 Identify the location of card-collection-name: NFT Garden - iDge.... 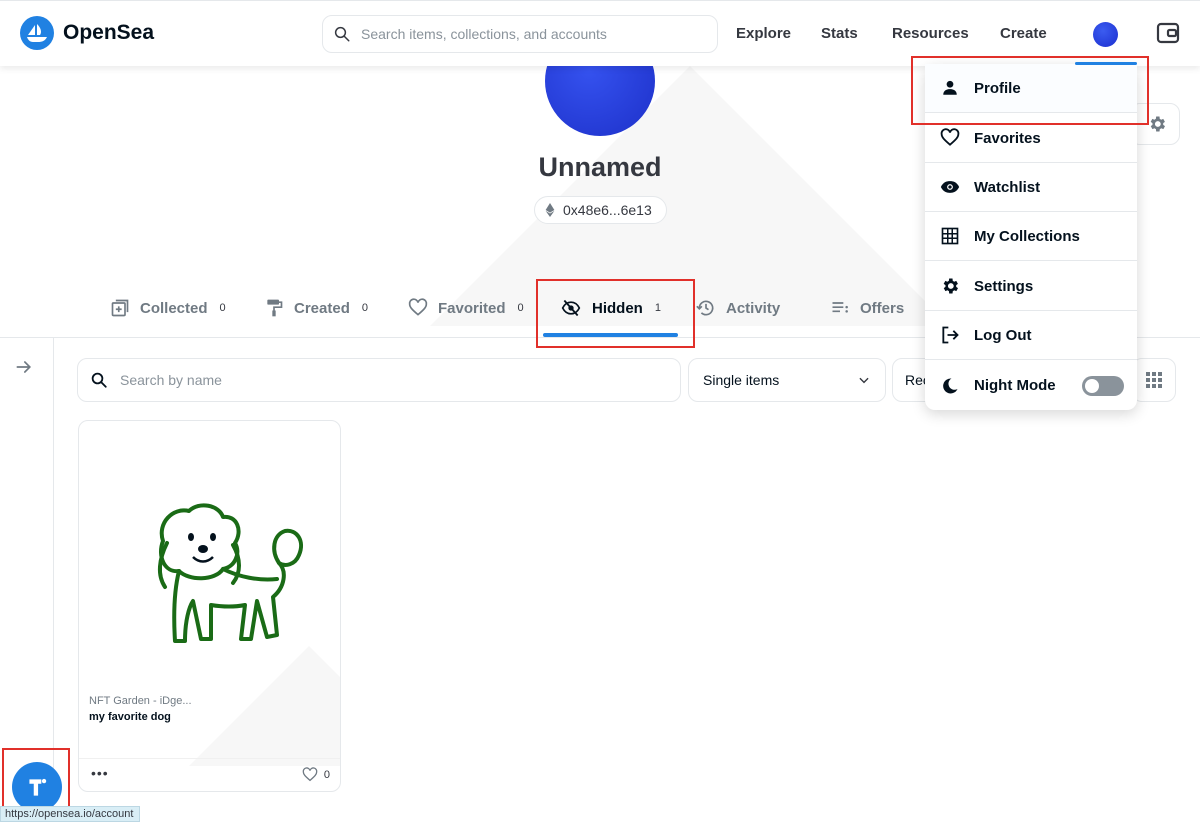
(140, 701).